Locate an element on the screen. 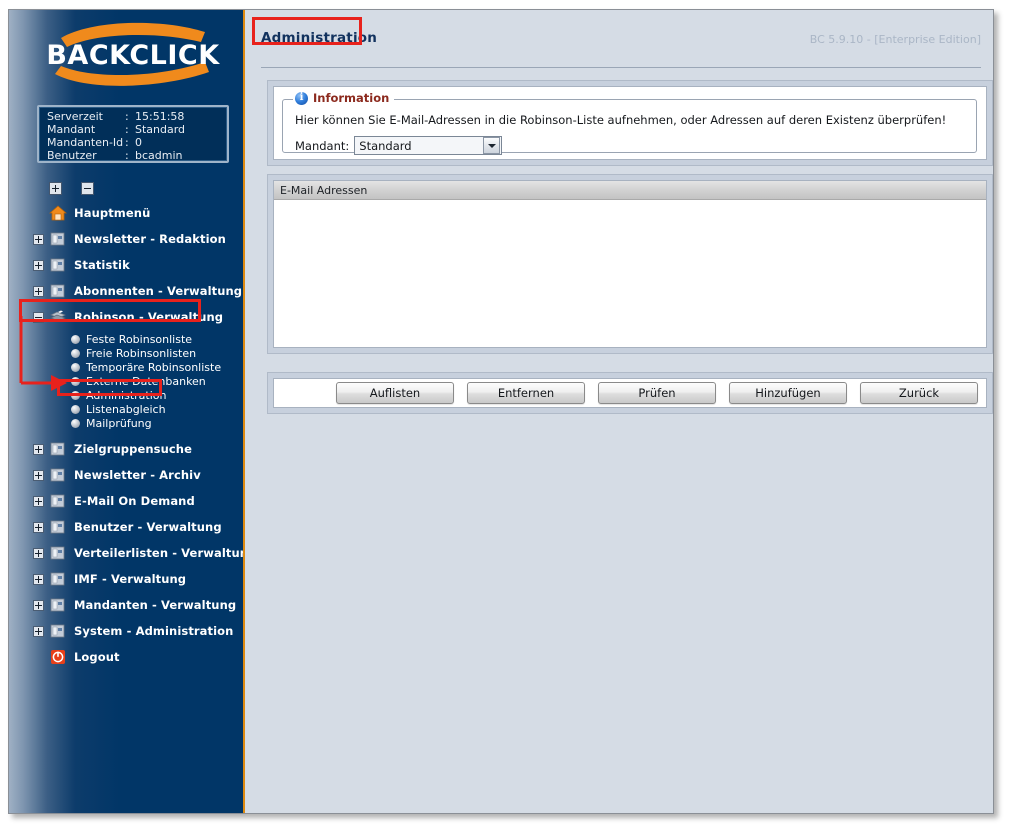 The height and width of the screenshot is (827, 1009). entfernen-button: Entfernen is located at coordinates (526, 393).